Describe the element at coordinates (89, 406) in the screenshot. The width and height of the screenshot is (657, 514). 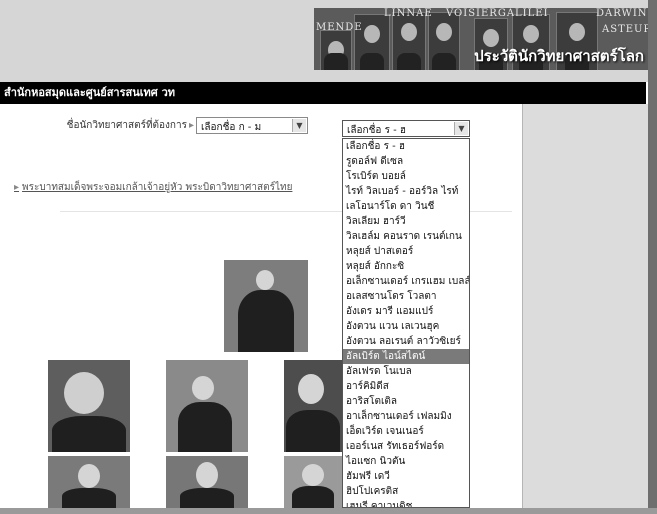
I see `photo-einstein` at that location.